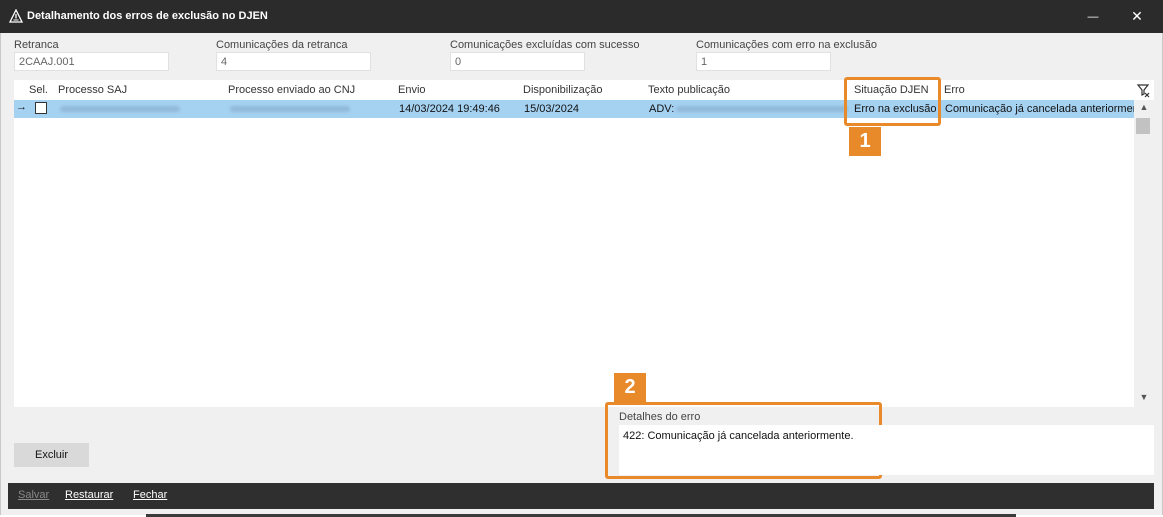 The image size is (1163, 517). What do you see at coordinates (293, 61) in the screenshot?
I see `comunicacoes-retranca-field: 4` at bounding box center [293, 61].